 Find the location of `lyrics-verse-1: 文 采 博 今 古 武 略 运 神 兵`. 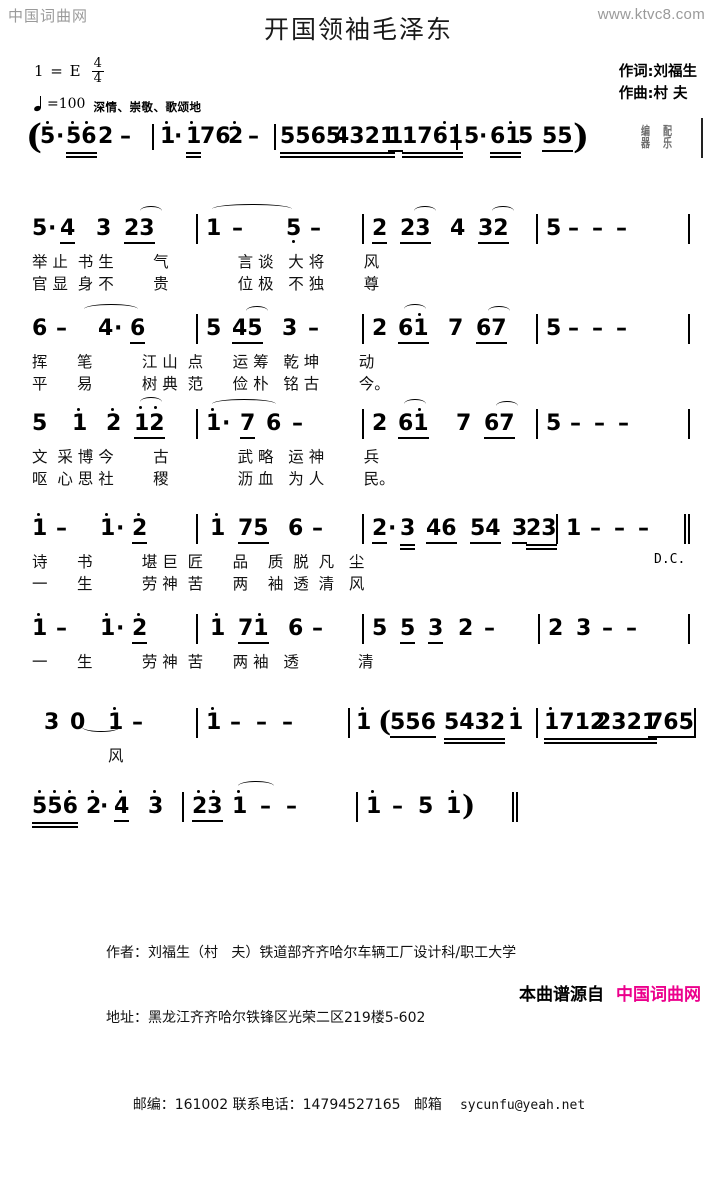

lyrics-verse-1: 文 采 博 今 古 武 略 运 神 兵 is located at coordinates (206, 457).